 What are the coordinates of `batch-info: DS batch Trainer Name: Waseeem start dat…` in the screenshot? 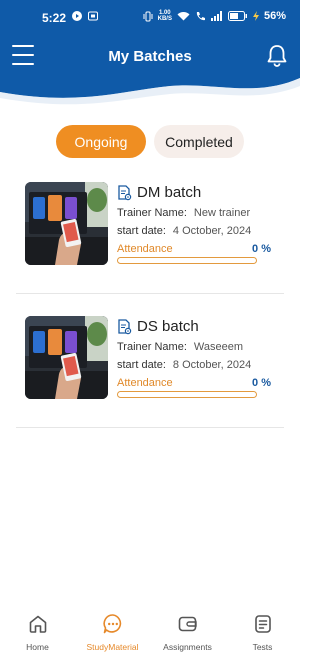 It's located at (197, 358).